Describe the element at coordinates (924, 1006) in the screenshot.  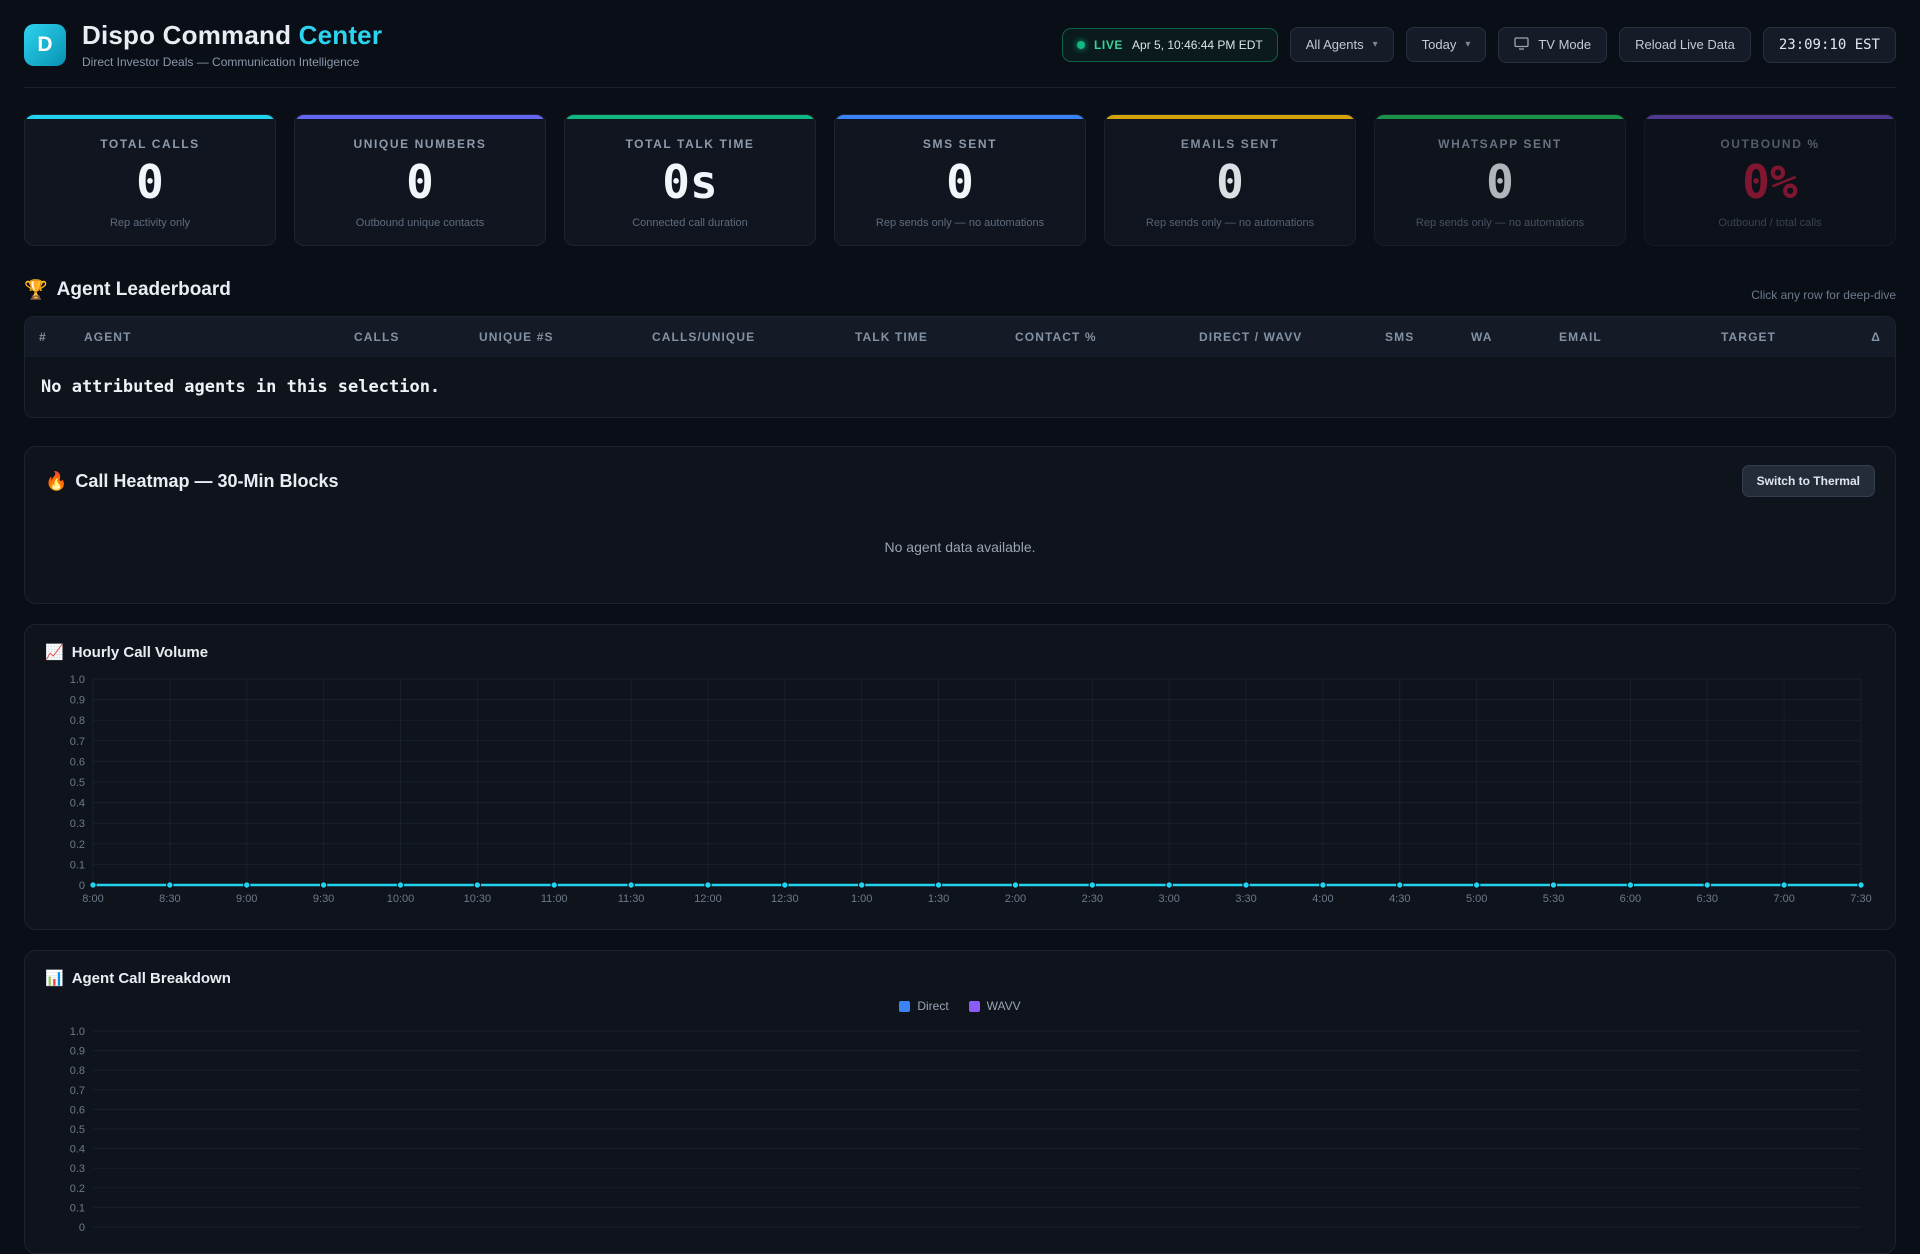
I see `legend-item-direct: Direct` at that location.